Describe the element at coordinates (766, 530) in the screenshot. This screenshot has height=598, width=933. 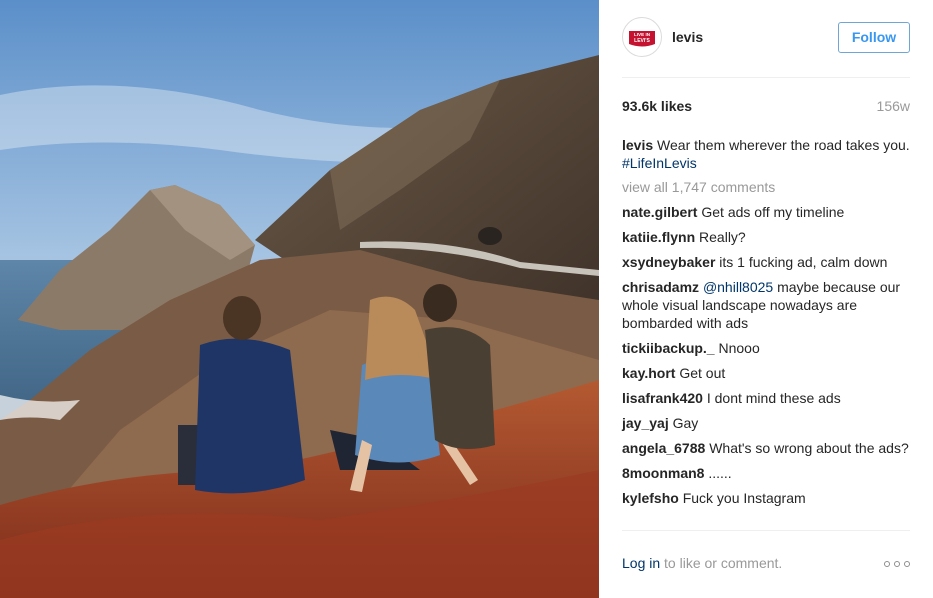
I see `footer-divider` at that location.